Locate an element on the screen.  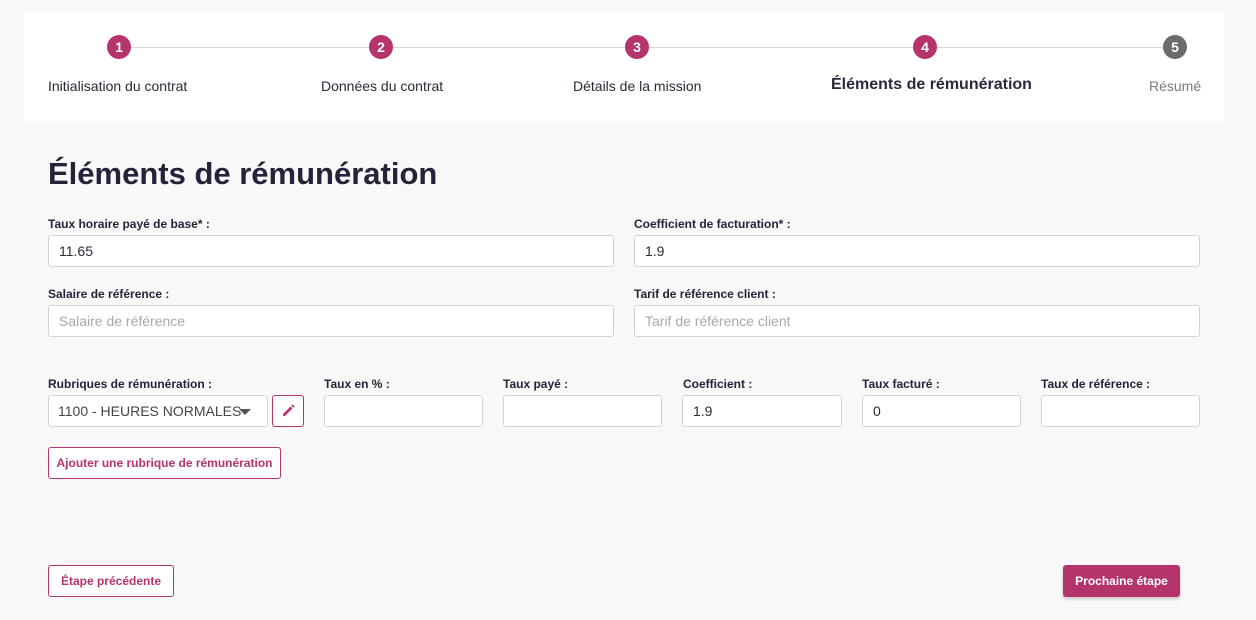
ref-salary-label: Salaire de référence : is located at coordinates (109, 294).